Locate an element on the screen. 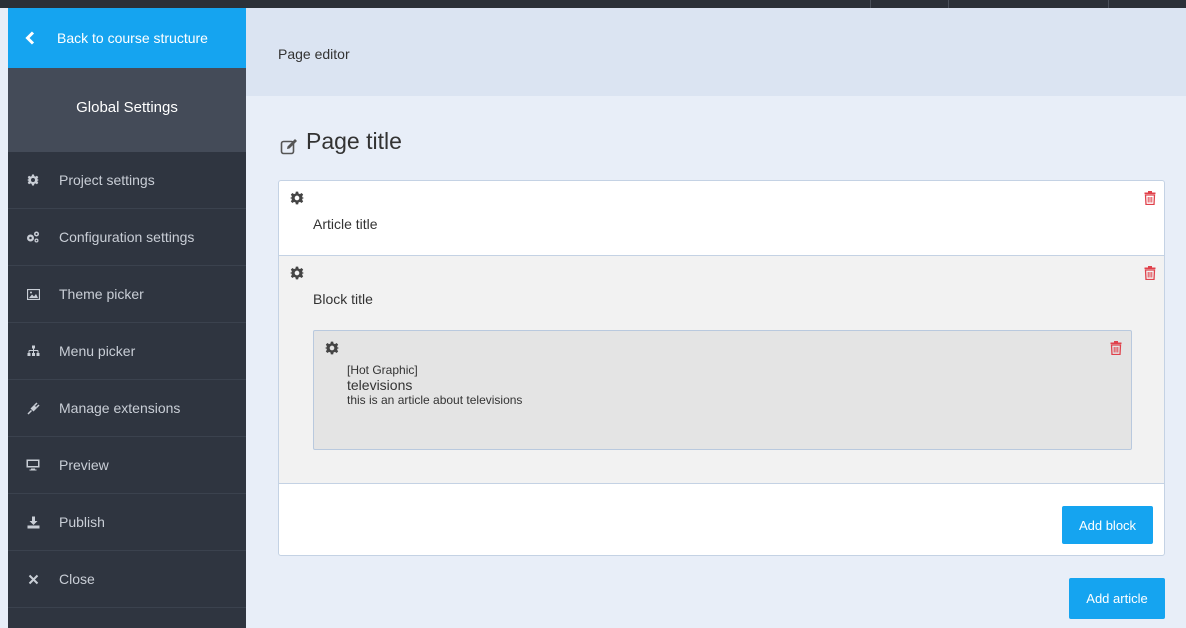  sidebar-item-configuration-settings: Configuration settings is located at coordinates (127, 237).